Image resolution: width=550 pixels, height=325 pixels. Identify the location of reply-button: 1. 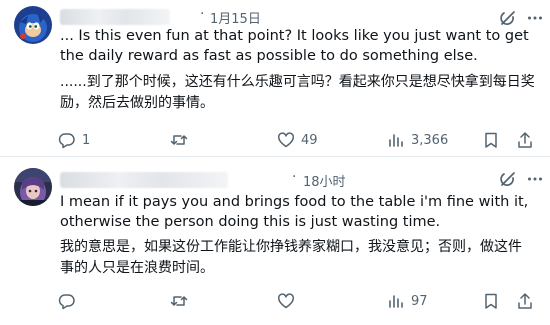
(74, 140).